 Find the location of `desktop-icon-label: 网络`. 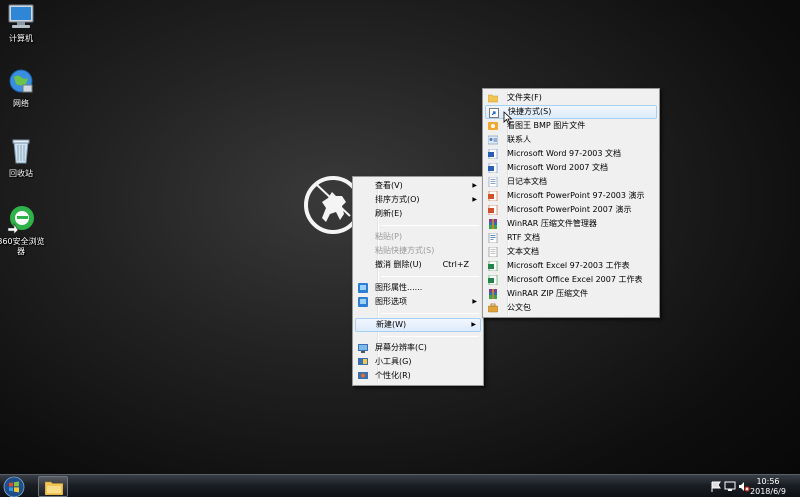

desktop-icon-label: 网络 is located at coordinates (21, 103).